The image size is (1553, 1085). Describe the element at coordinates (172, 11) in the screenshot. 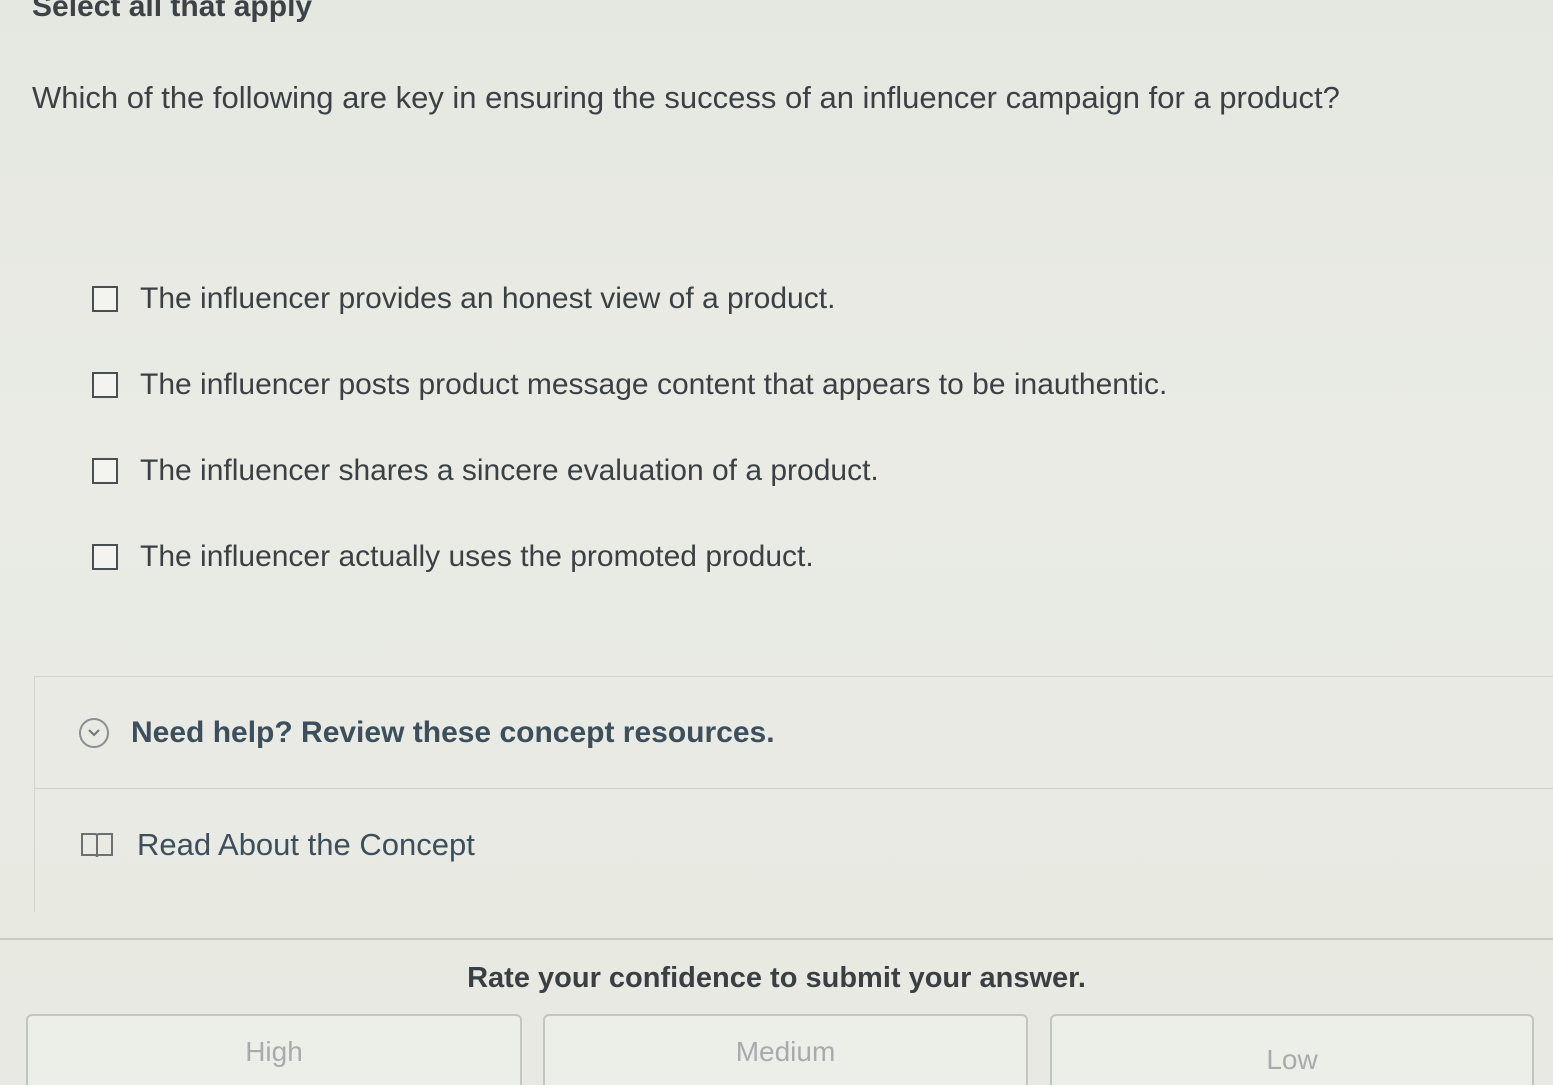

I see `instruction-text: Select all that apply` at that location.